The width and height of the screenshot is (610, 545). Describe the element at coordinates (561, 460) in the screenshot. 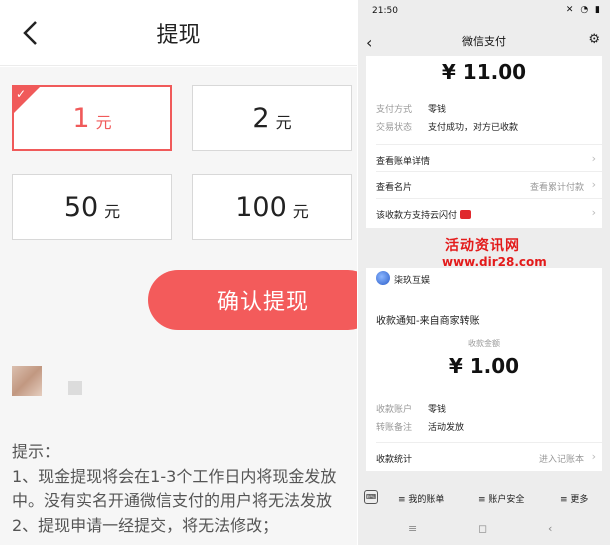

I see `value: 进入记账本` at that location.